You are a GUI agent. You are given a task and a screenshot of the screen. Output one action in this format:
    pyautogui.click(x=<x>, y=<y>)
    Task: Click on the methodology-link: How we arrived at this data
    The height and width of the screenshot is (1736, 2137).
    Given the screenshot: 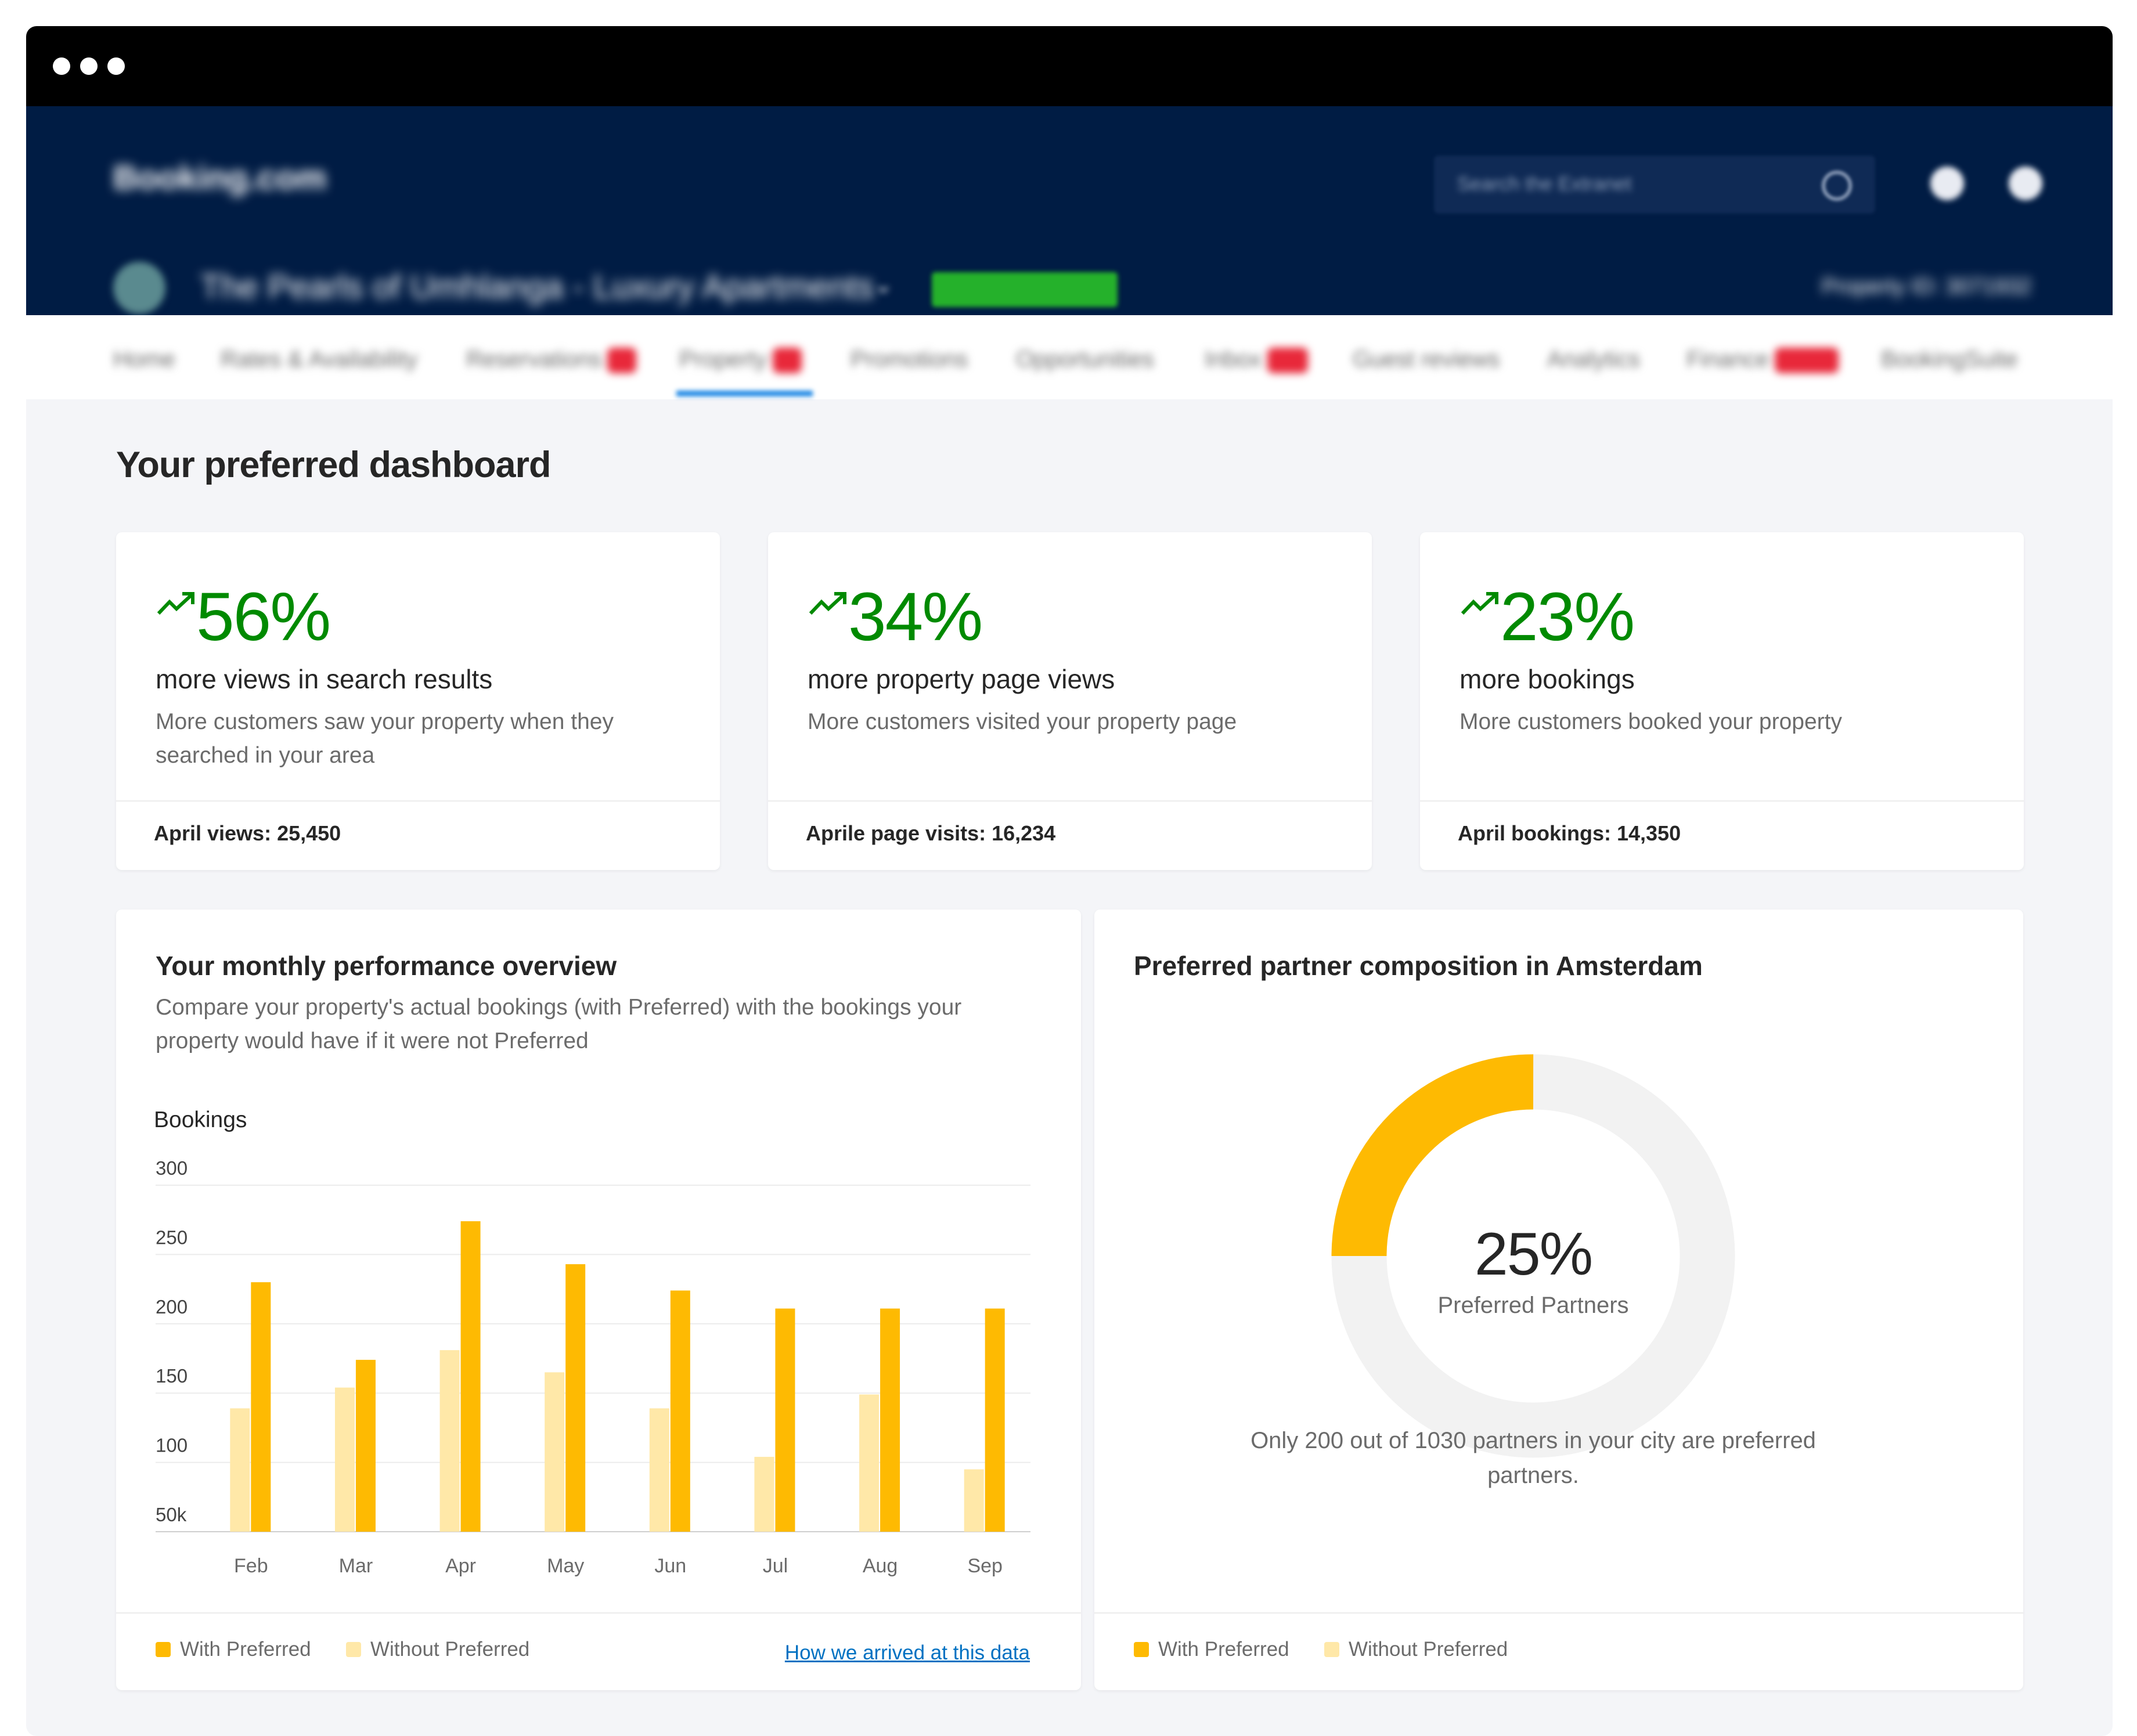 What is the action you would take?
    pyautogui.click(x=907, y=1653)
    